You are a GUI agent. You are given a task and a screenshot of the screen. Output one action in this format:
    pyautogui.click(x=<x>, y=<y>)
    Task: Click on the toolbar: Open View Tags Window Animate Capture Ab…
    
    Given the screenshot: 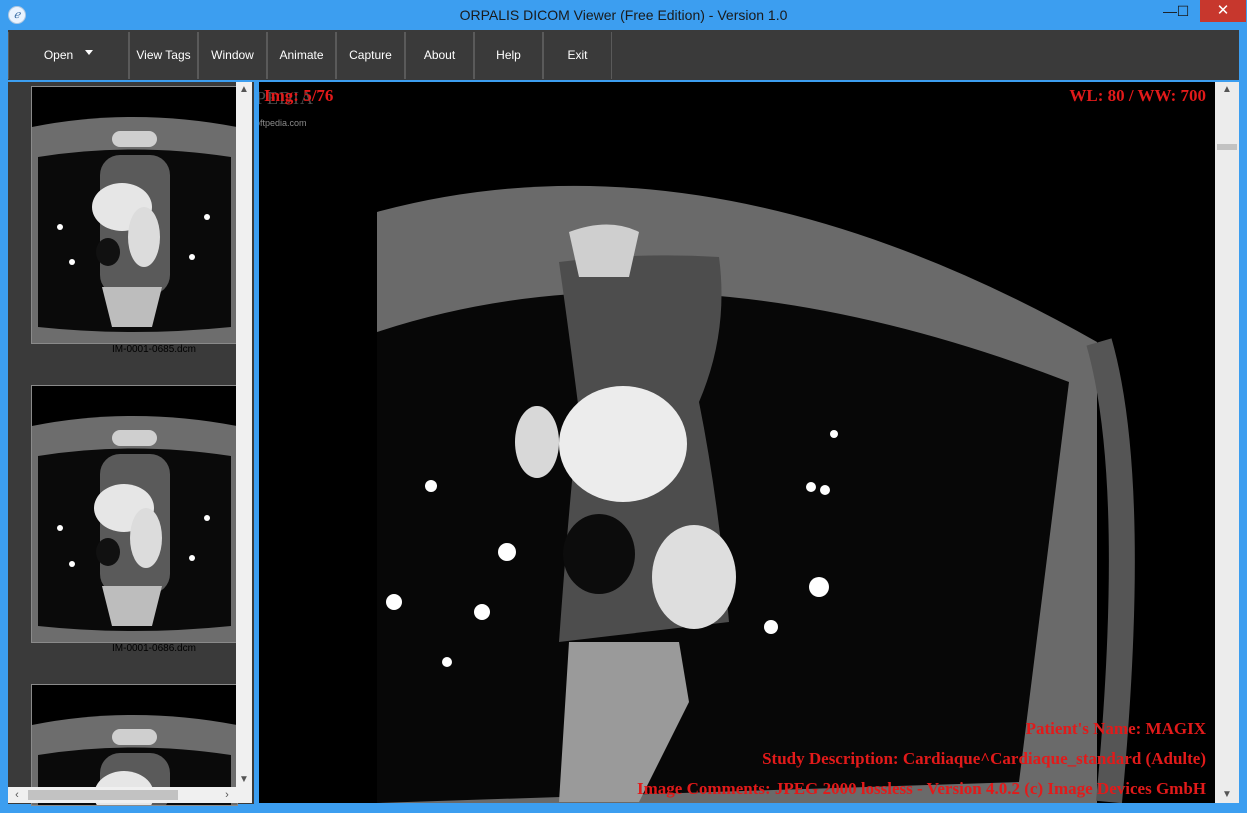 What is the action you would take?
    pyautogui.click(x=623, y=55)
    